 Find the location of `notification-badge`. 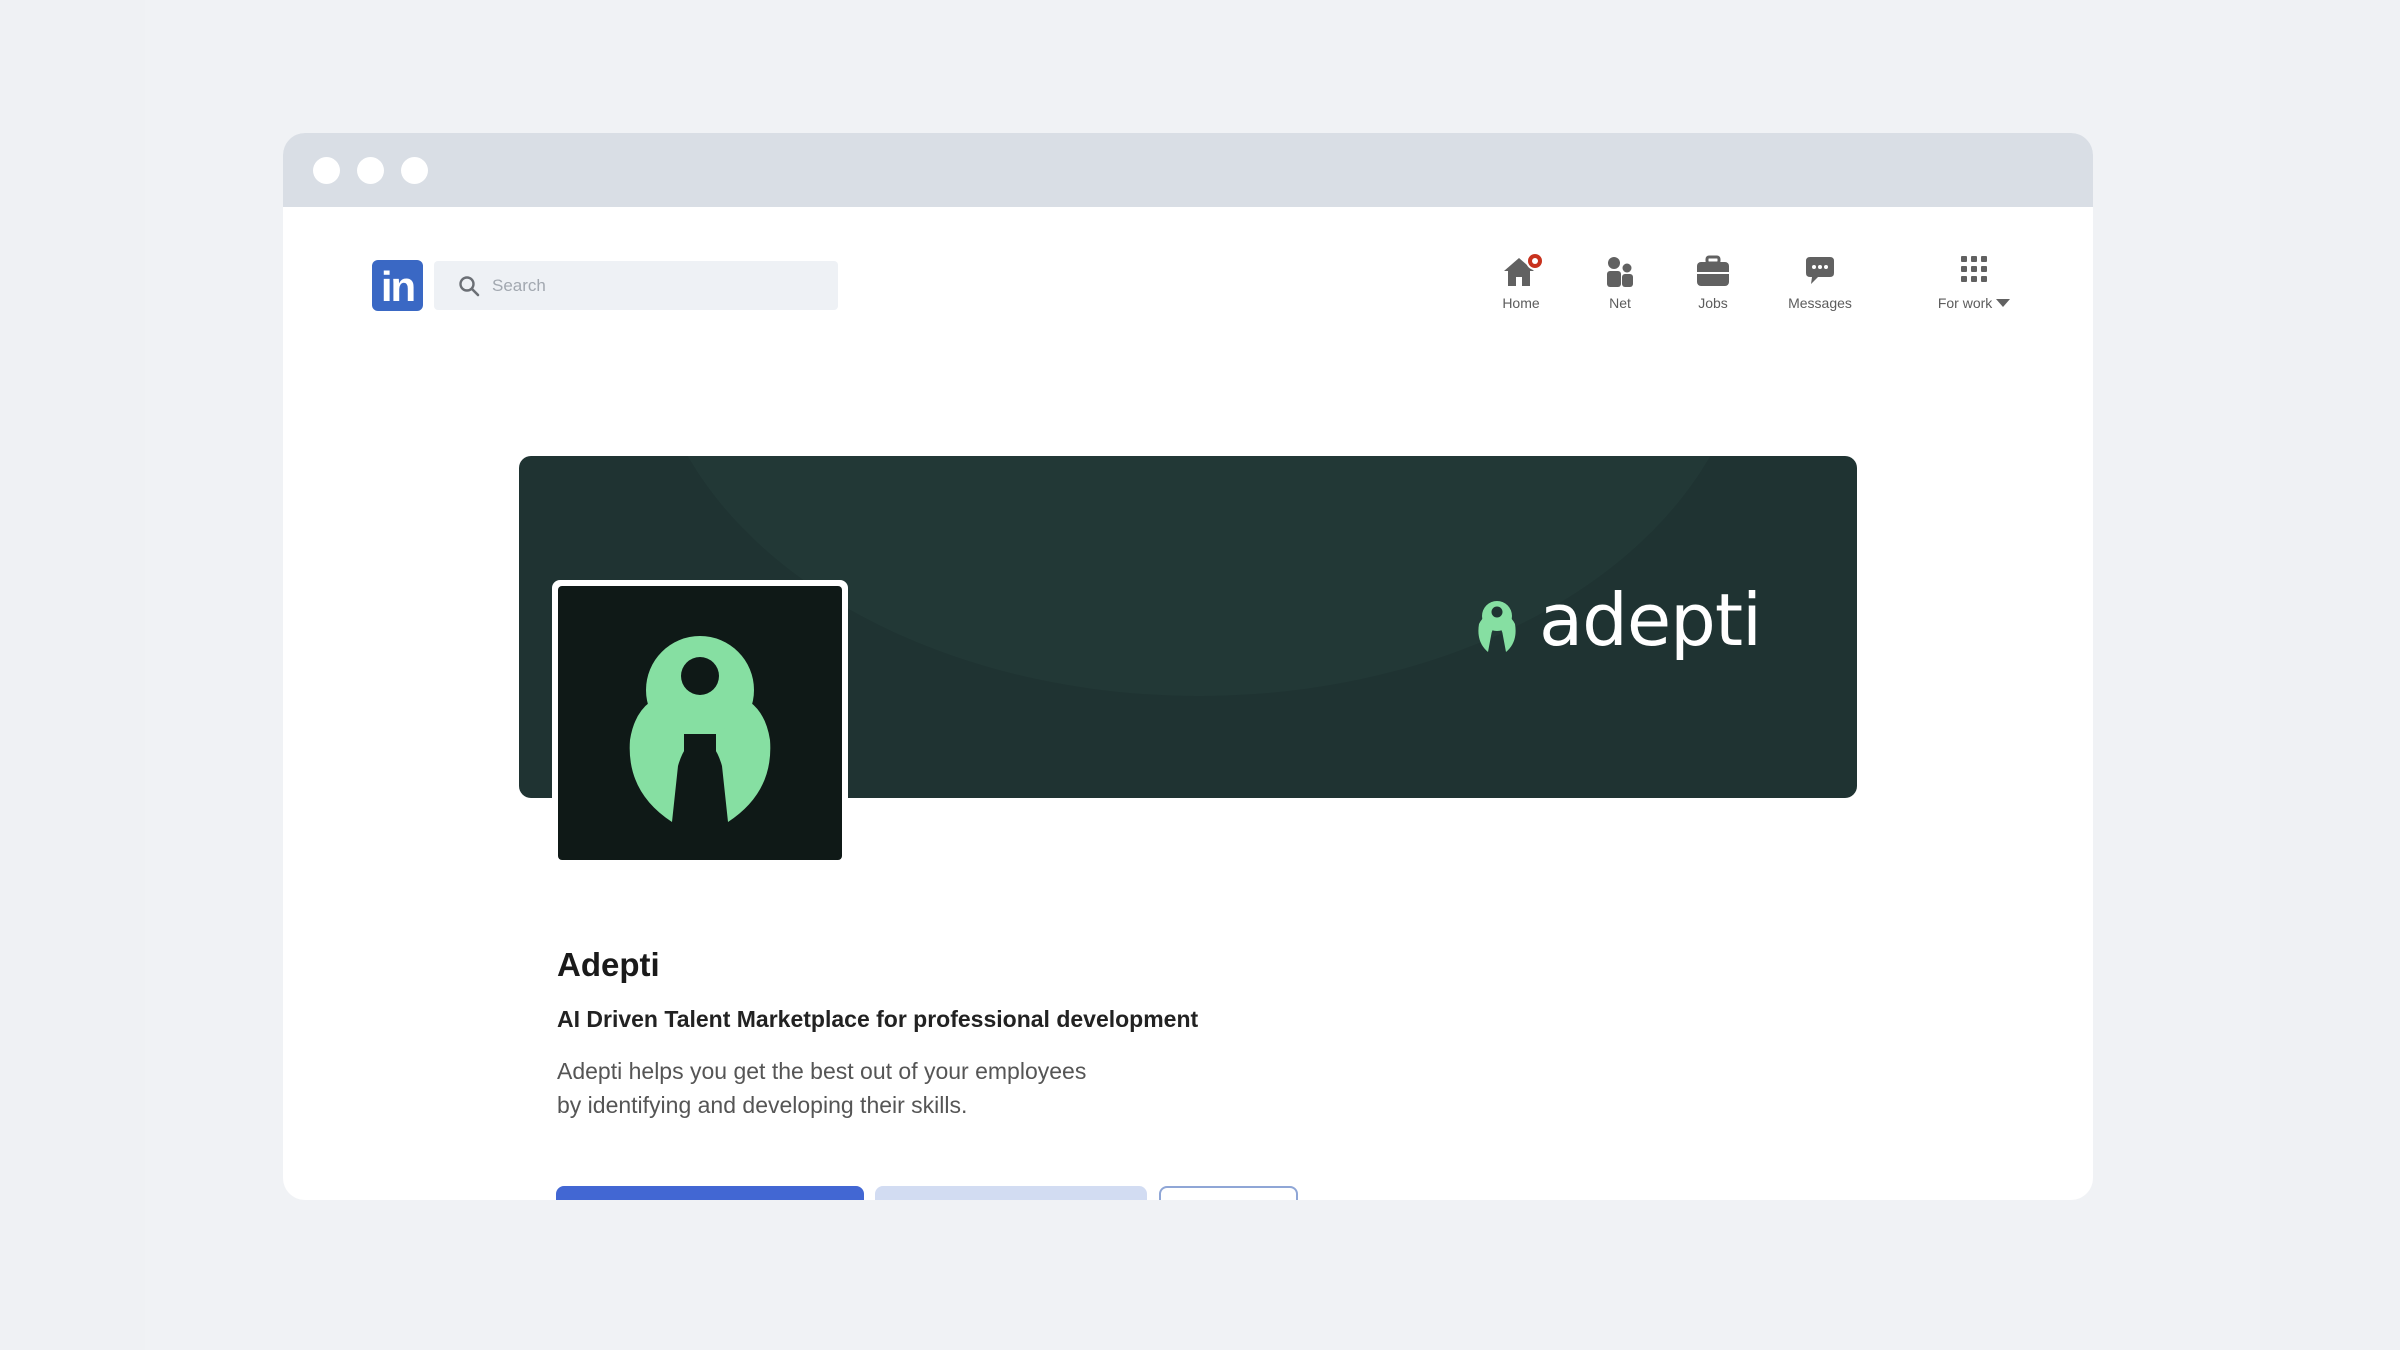

notification-badge is located at coordinates (1535, 261).